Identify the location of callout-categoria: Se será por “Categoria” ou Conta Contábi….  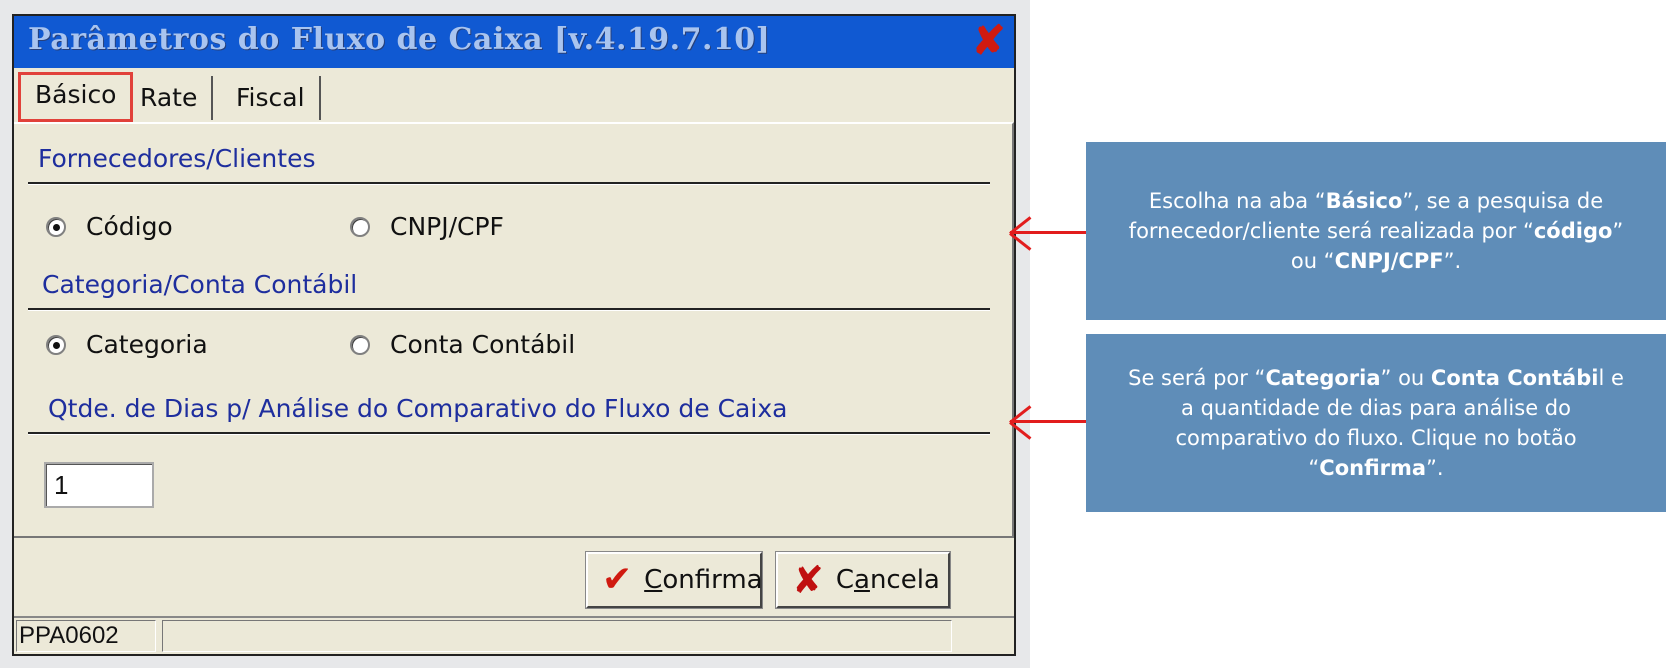
(1376, 423).